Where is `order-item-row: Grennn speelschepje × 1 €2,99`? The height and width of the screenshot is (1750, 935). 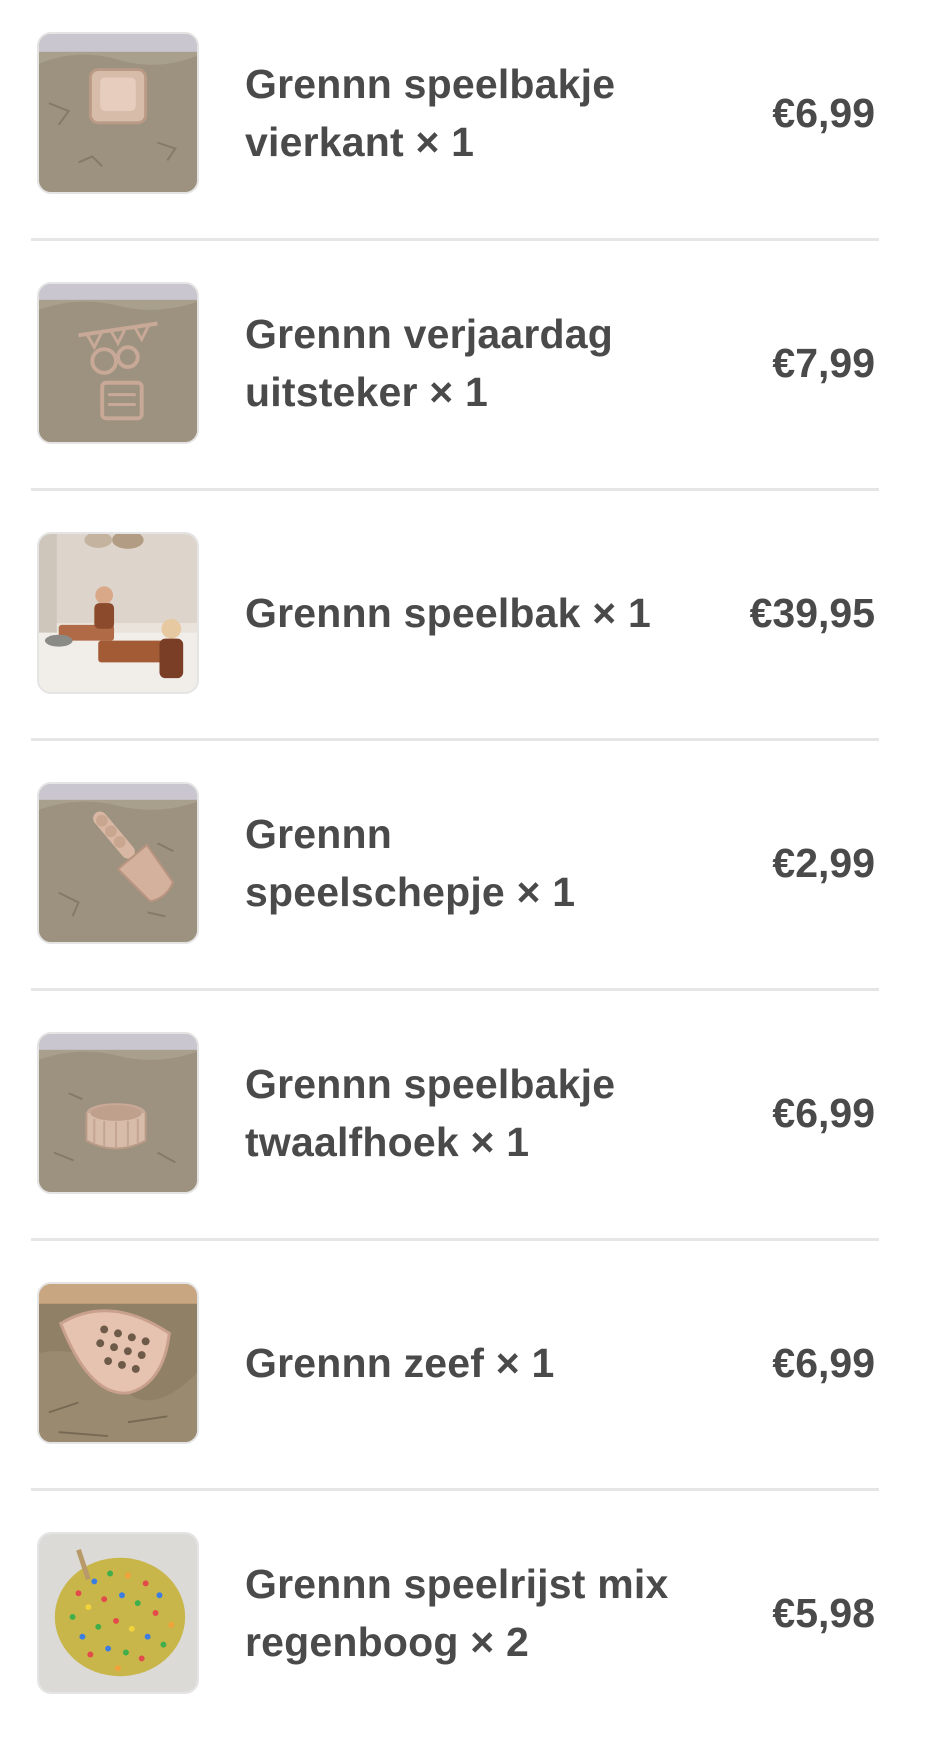 order-item-row: Grennn speelschepje × 1 €2,99 is located at coordinates (467, 875).